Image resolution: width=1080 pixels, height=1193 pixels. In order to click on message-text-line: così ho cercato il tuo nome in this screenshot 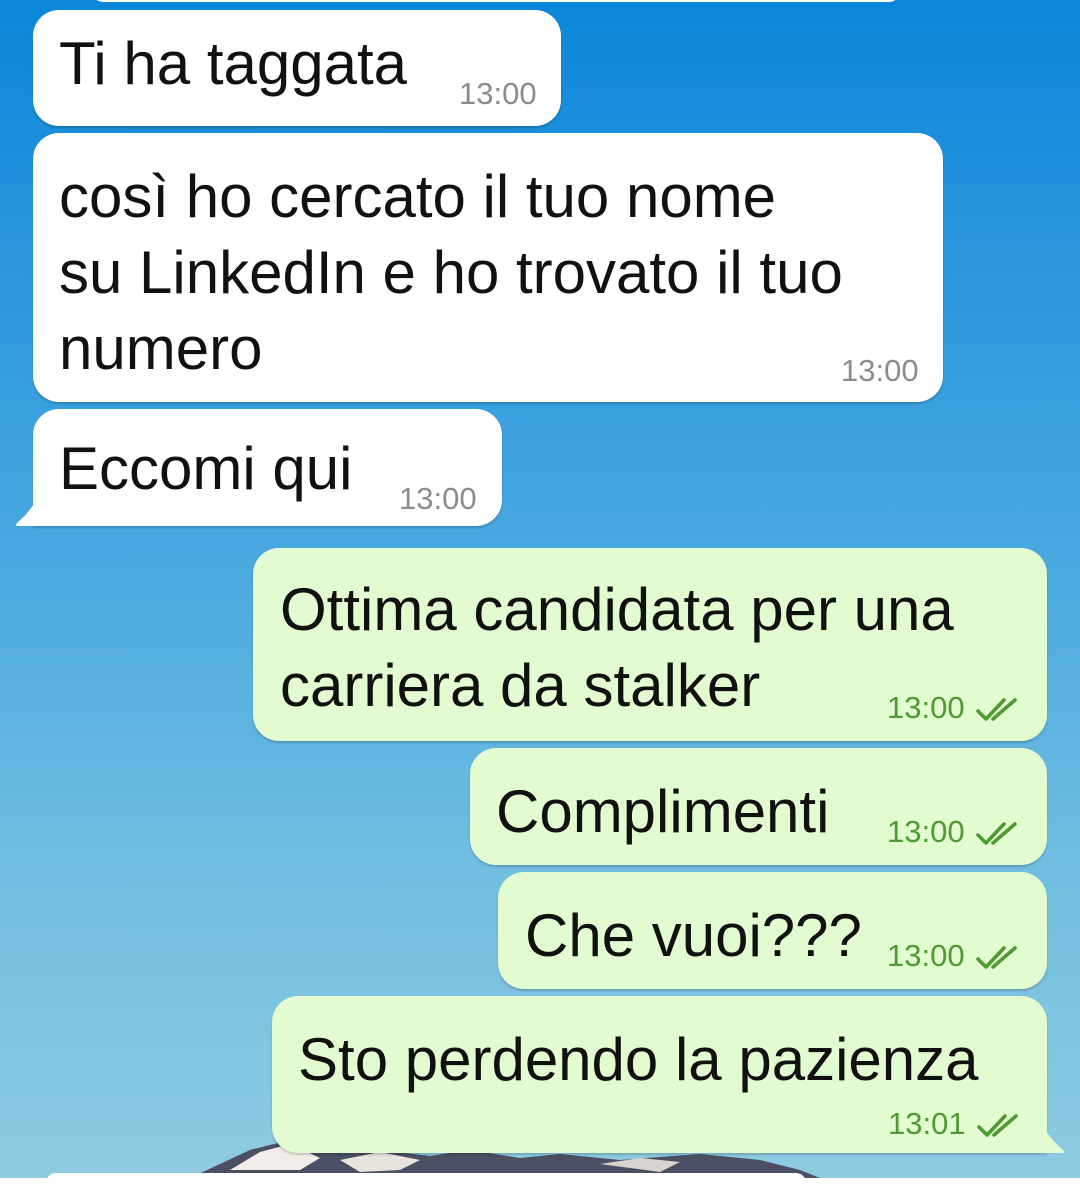, I will do `click(418, 196)`.